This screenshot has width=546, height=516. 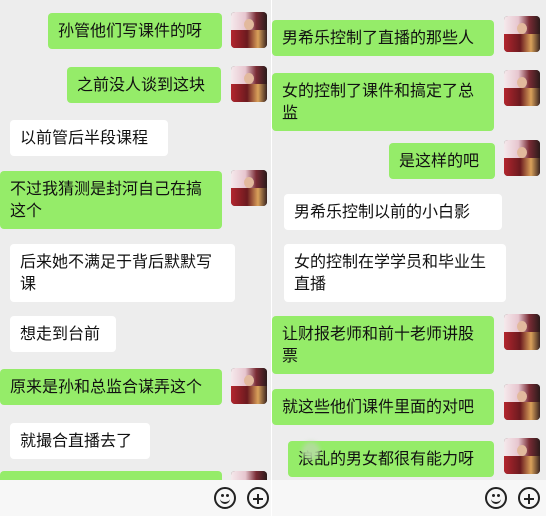 What do you see at coordinates (106, 386) in the screenshot?
I see `message-text: 原来是孙和总监合谋弄这个` at bounding box center [106, 386].